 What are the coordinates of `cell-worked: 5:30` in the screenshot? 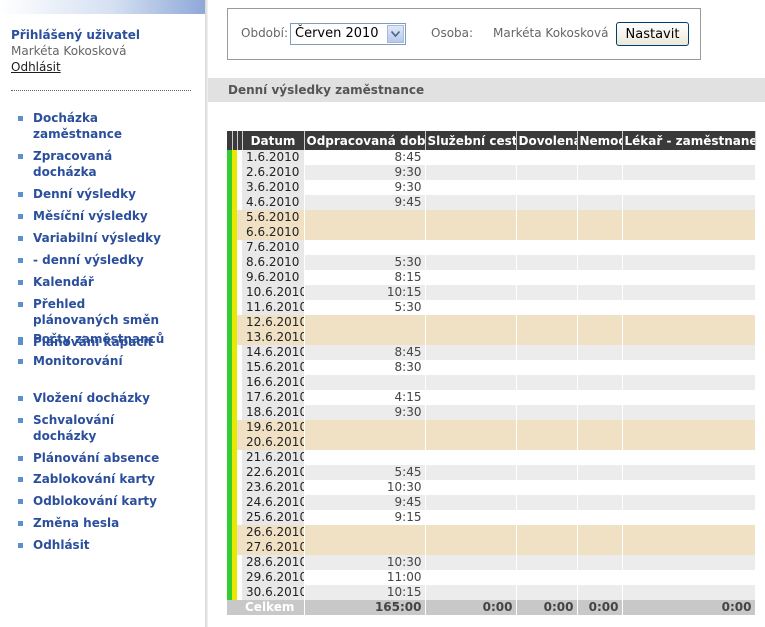 It's located at (365, 262).